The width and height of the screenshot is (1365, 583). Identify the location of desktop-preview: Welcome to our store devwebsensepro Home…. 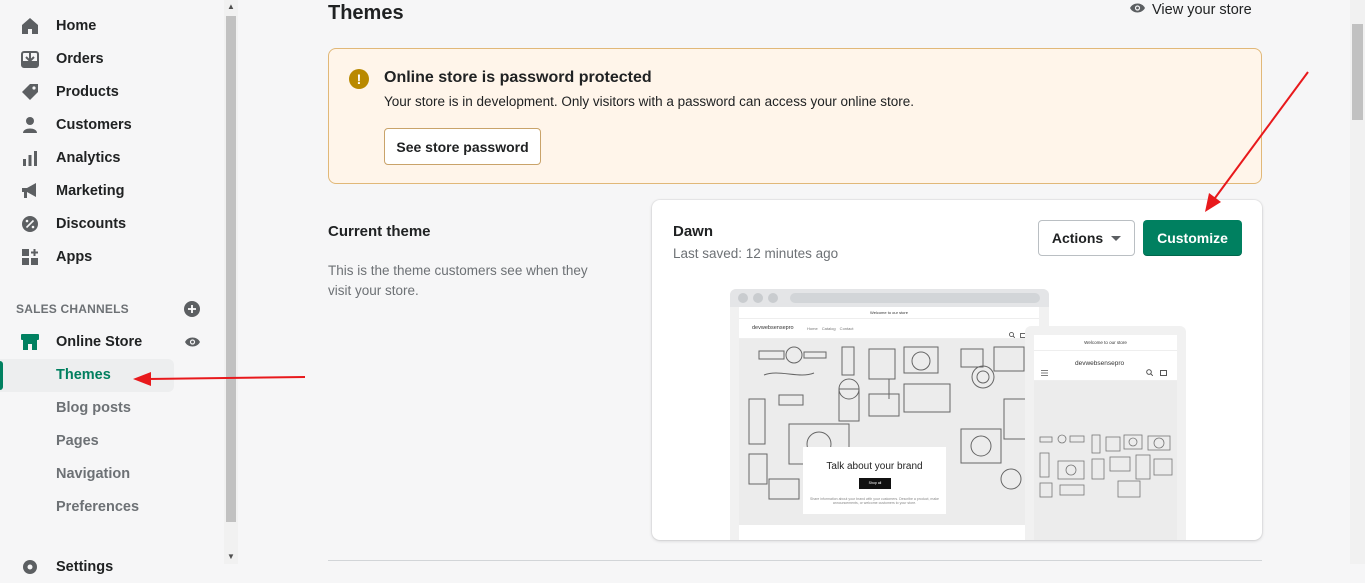
(889, 414).